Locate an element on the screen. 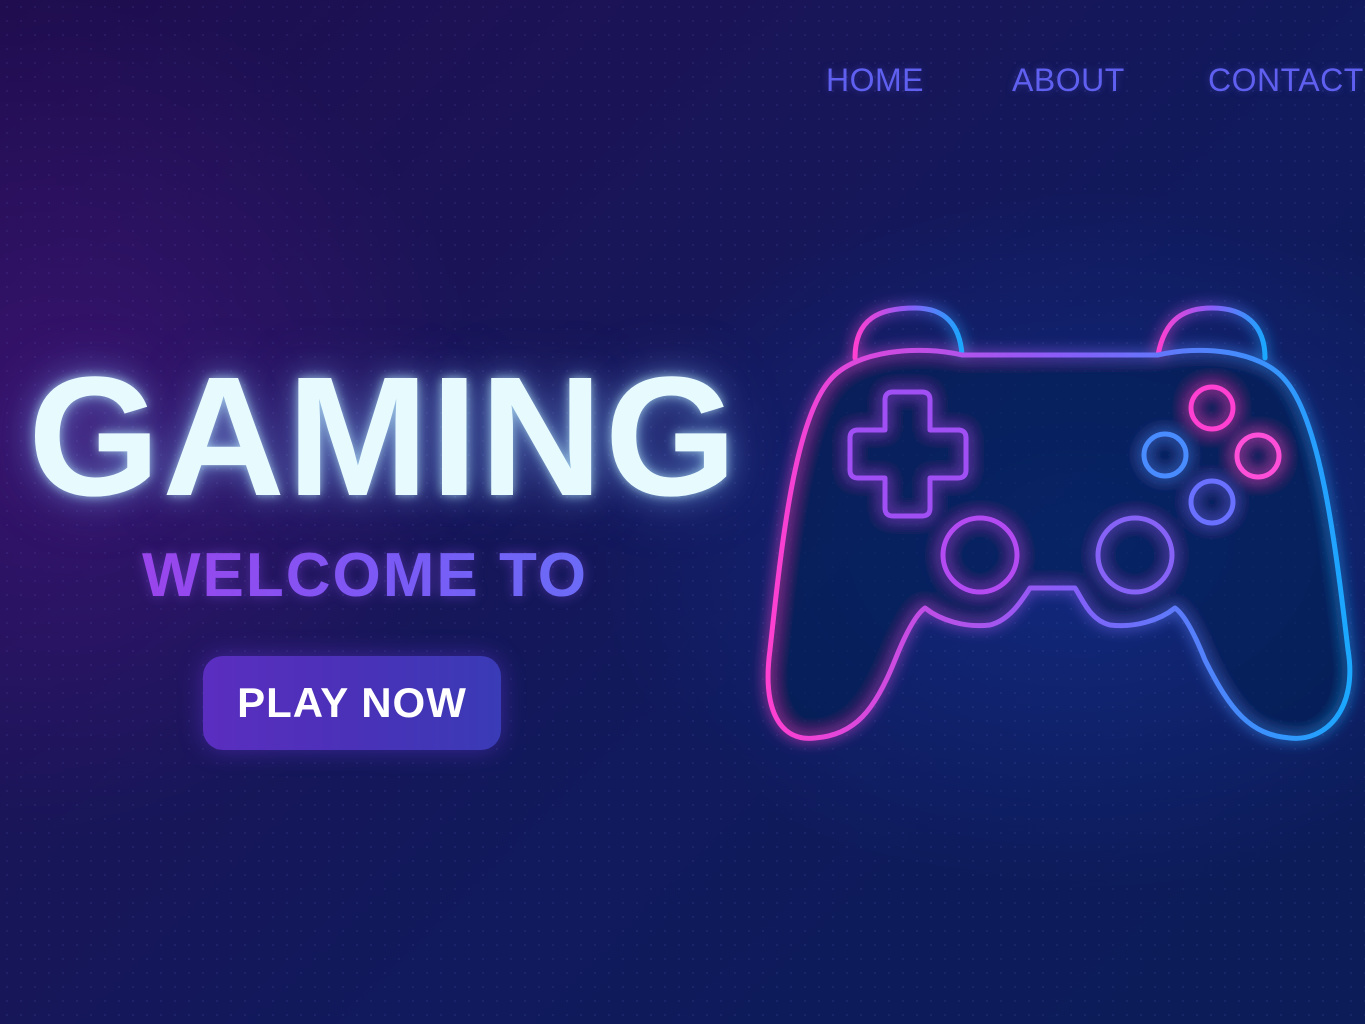  play-now-button: PLAY NOW is located at coordinates (352, 703).